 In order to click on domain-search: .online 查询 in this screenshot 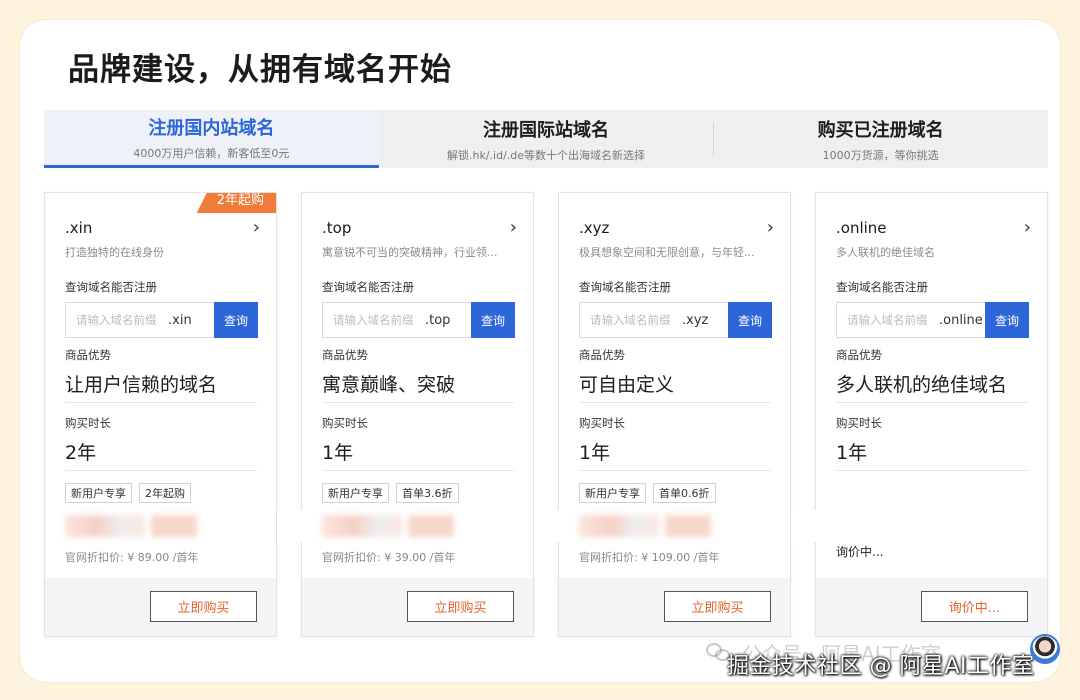, I will do `click(932, 320)`.